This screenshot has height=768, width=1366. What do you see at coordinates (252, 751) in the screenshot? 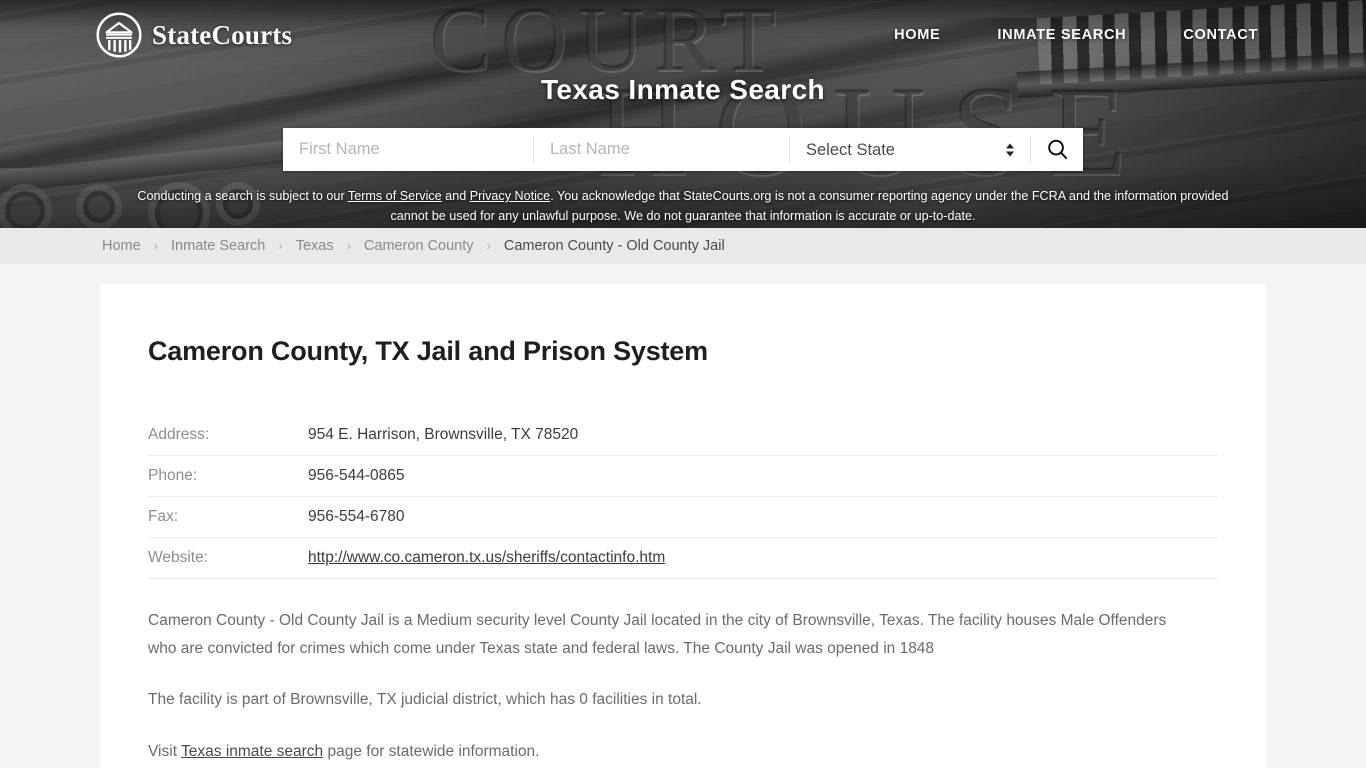
I see `texas-inmate-search-link: Texas inmate search` at bounding box center [252, 751].